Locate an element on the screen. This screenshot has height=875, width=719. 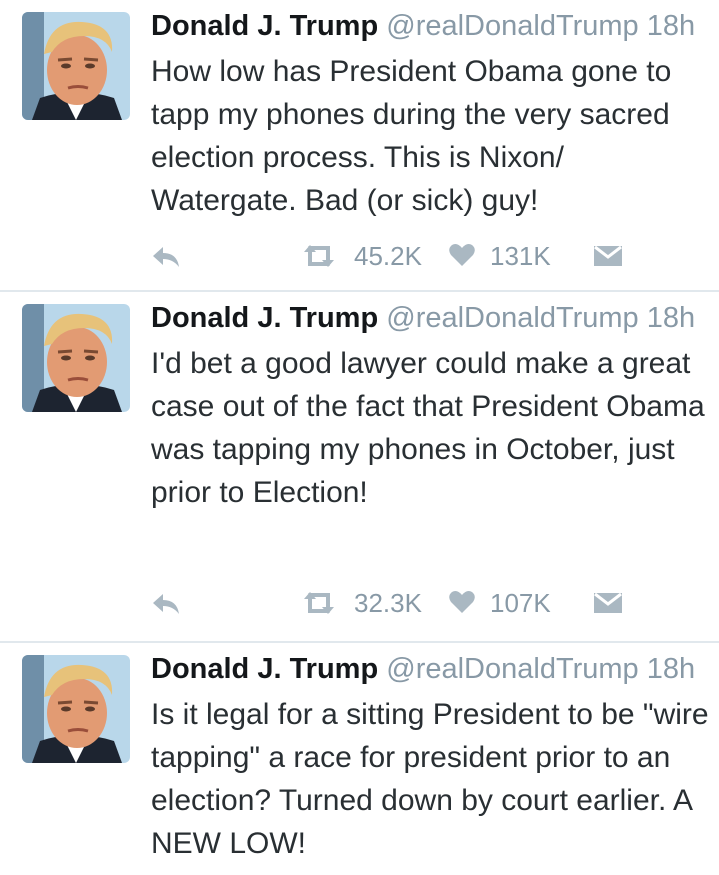
like-count: 131K is located at coordinates (520, 256).